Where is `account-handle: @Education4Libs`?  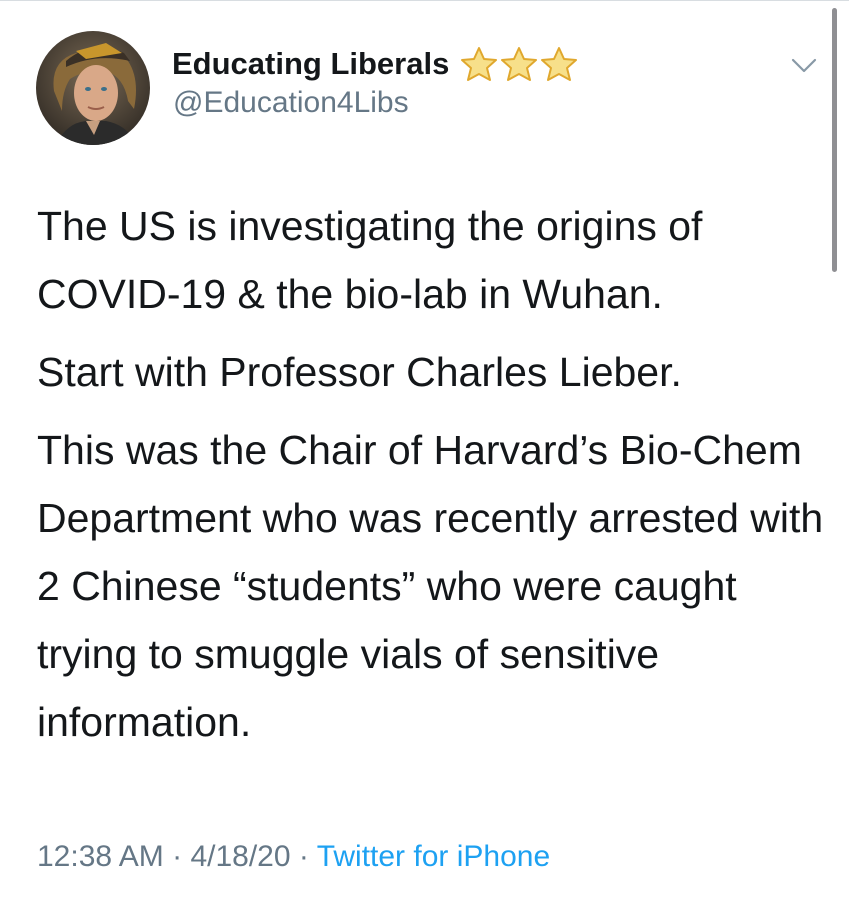
account-handle: @Education4Libs is located at coordinates (291, 103).